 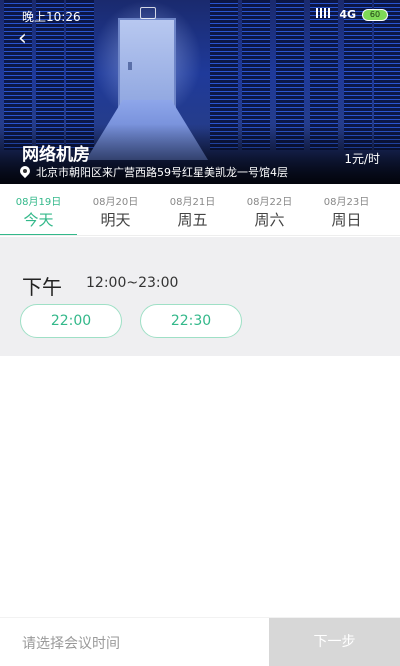 I want to click on date-tab-saturday: 08月22日 周六, so click(x=269, y=209).